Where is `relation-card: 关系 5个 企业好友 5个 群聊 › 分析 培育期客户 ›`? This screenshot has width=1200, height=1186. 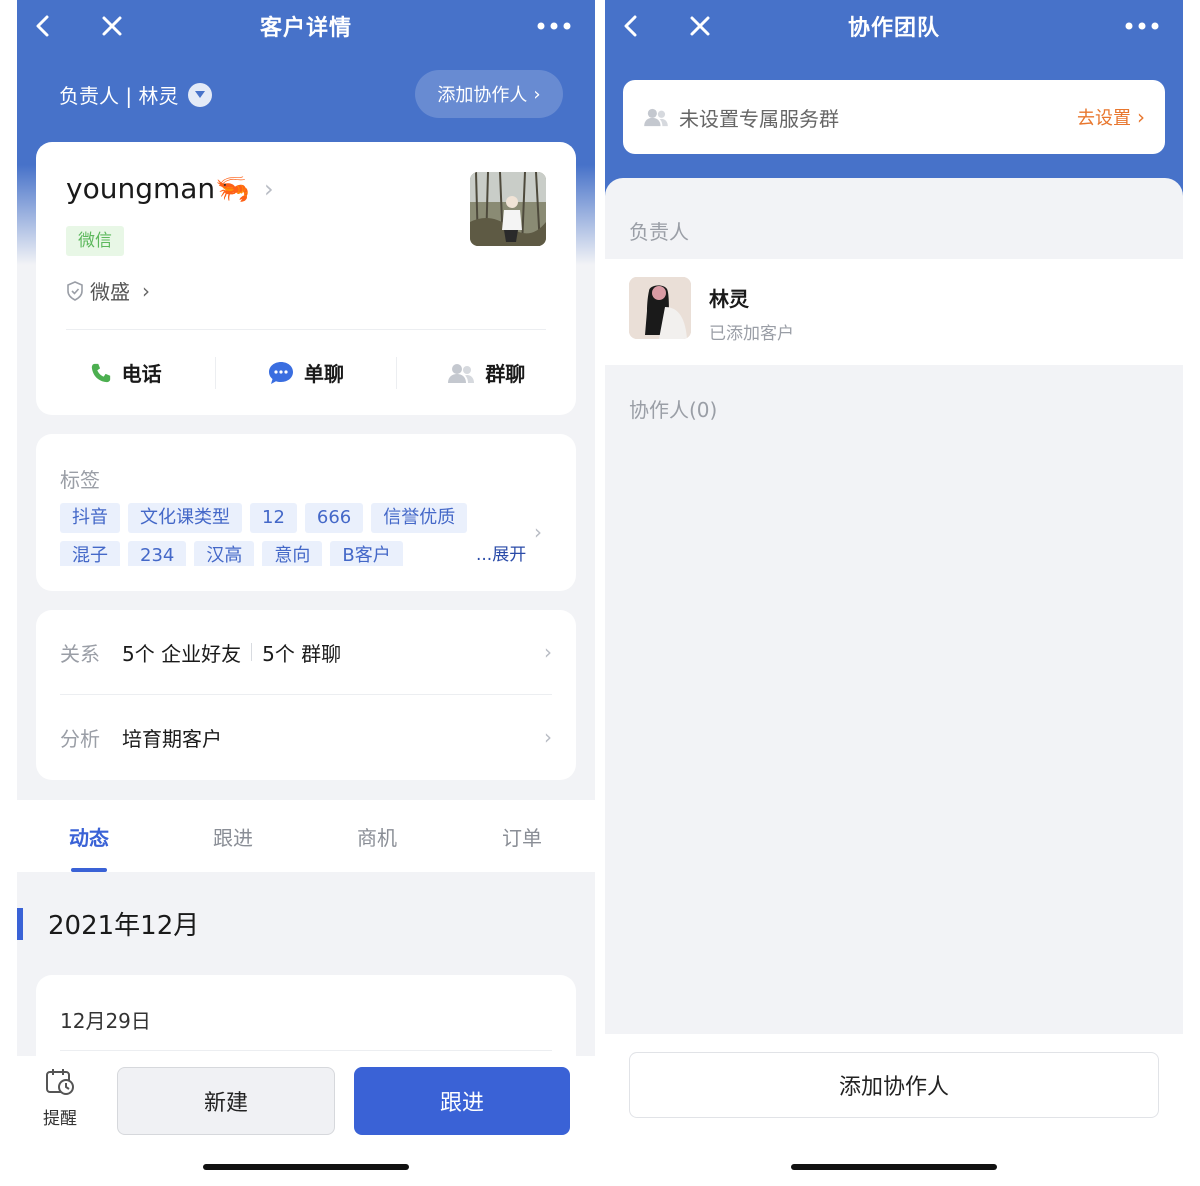
relation-card: 关系 5个 企业好友 5个 群聊 › 分析 培育期客户 › is located at coordinates (306, 695).